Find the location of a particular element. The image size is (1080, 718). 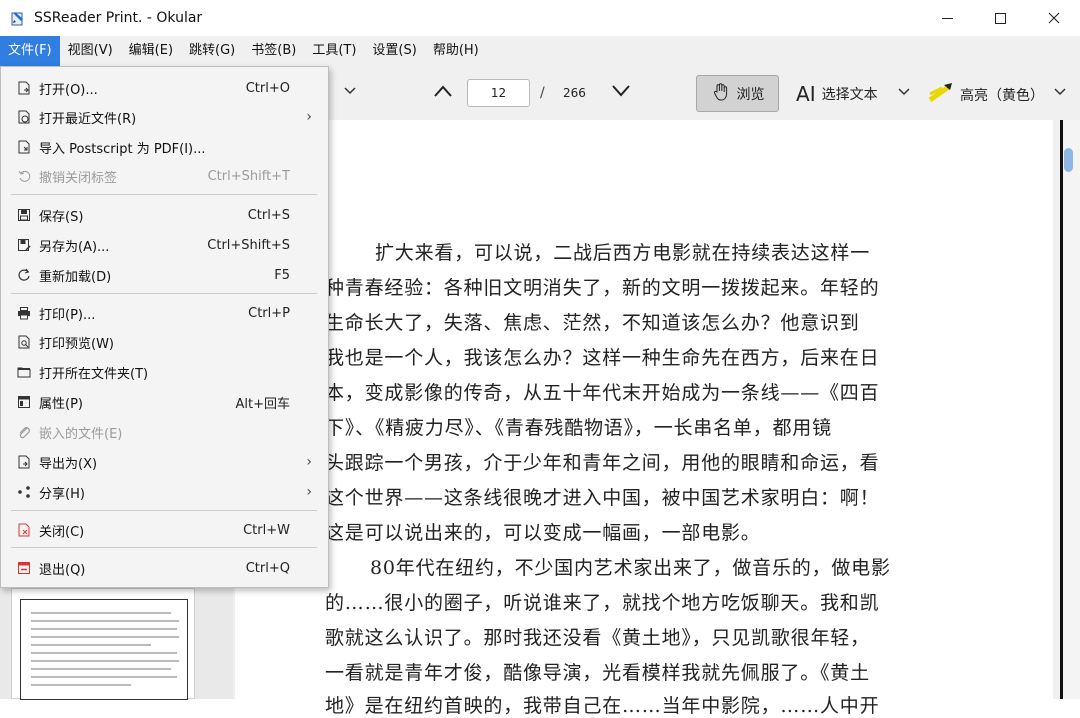

menu-item-save-as: 另存为(A)... Ctrl+Shift+S is located at coordinates (164, 245).